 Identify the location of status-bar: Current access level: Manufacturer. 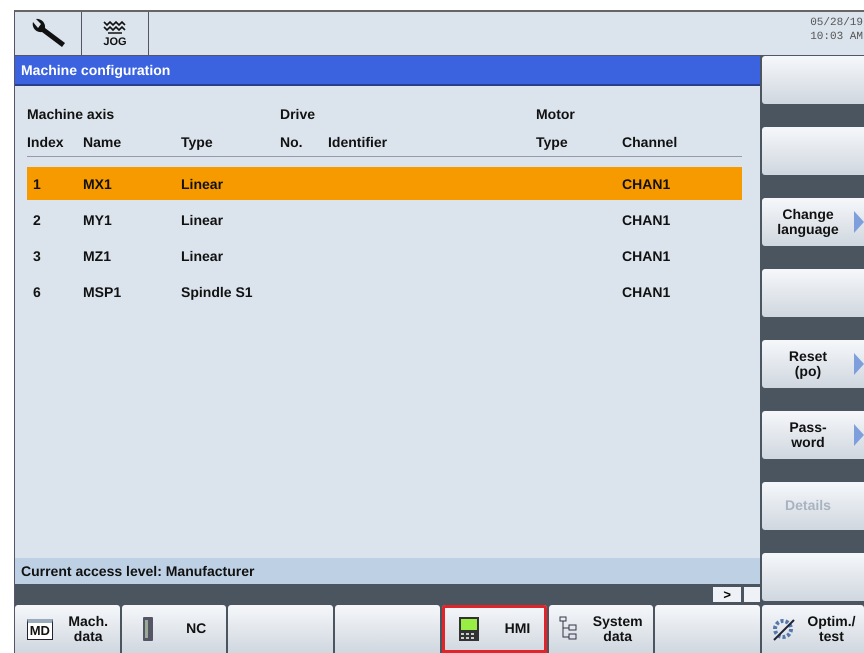
(387, 571).